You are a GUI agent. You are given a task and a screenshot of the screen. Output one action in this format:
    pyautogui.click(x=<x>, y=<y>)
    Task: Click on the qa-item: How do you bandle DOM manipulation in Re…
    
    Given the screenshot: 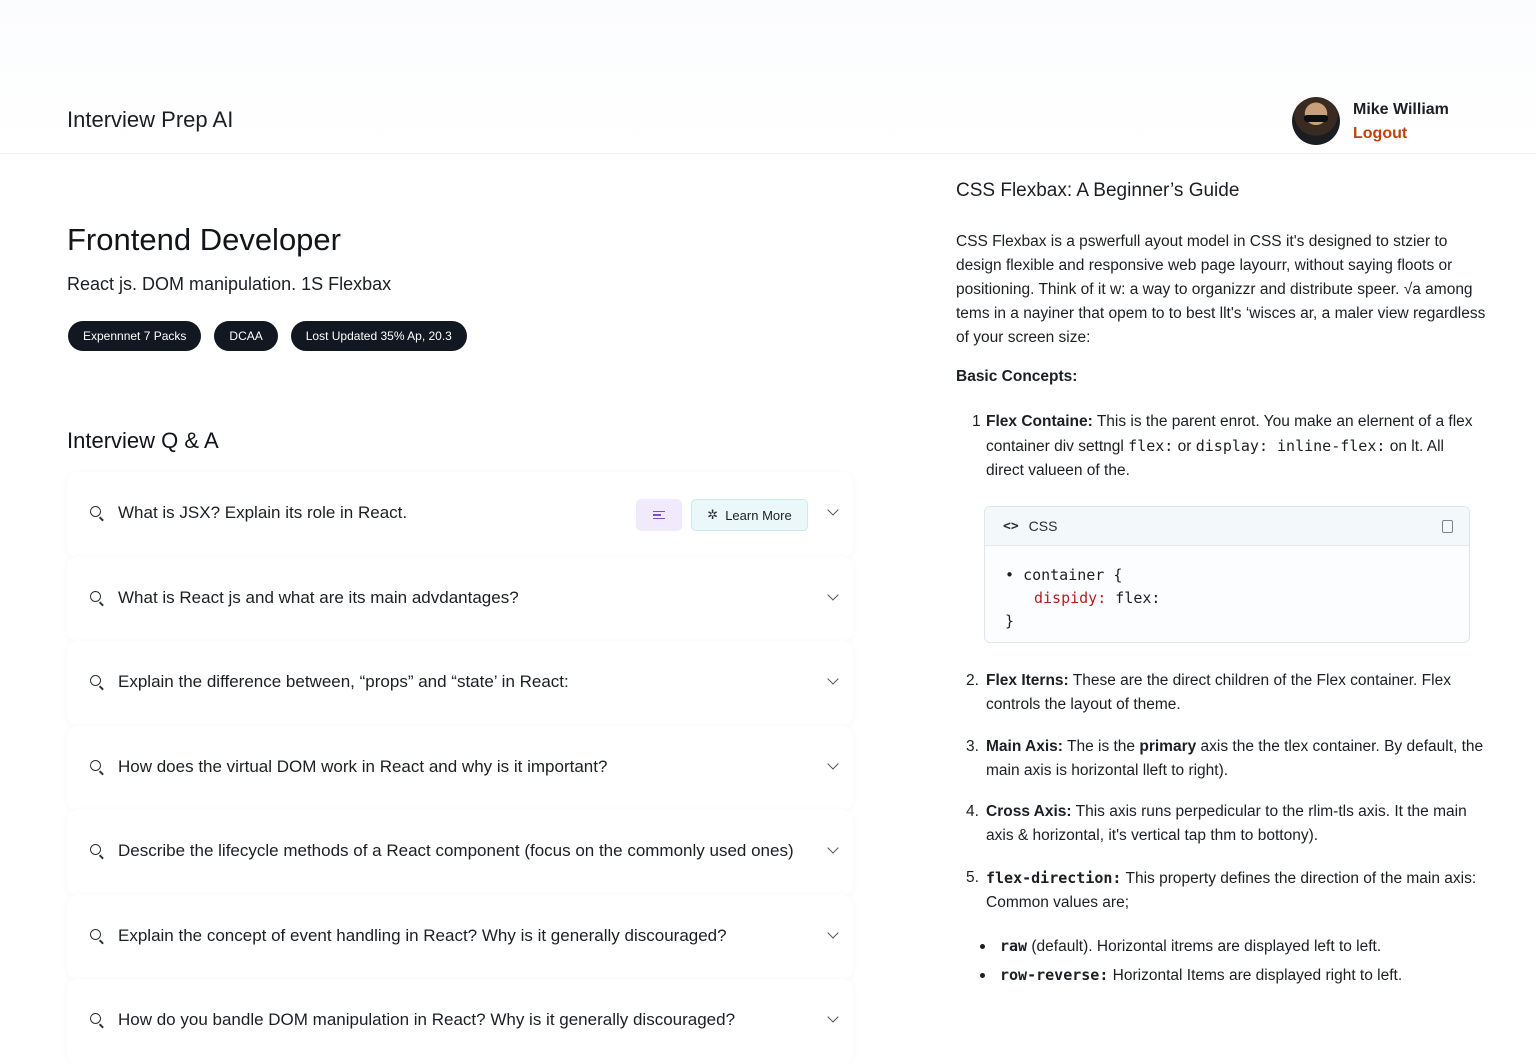 What is the action you would take?
    pyautogui.click(x=460, y=1021)
    